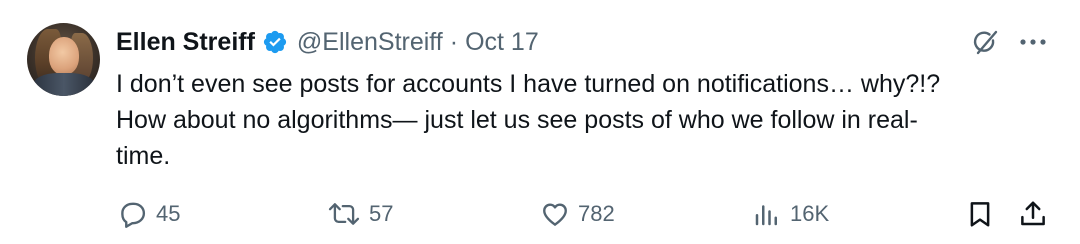 Image resolution: width=1080 pixels, height=244 pixels. What do you see at coordinates (502, 42) in the screenshot?
I see `tweet-date: Oct 17` at bounding box center [502, 42].